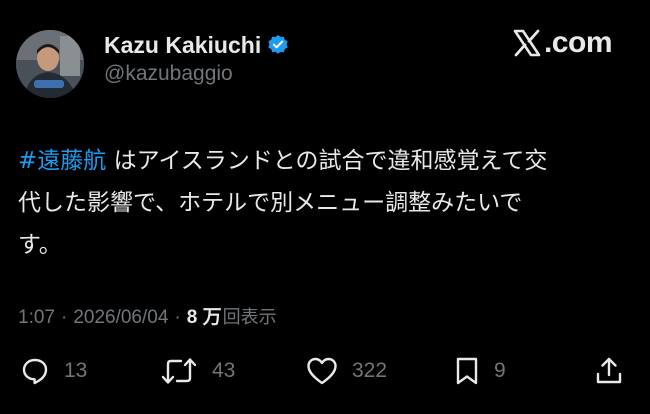 The image size is (650, 414). I want to click on x-logo-icon, so click(527, 43).